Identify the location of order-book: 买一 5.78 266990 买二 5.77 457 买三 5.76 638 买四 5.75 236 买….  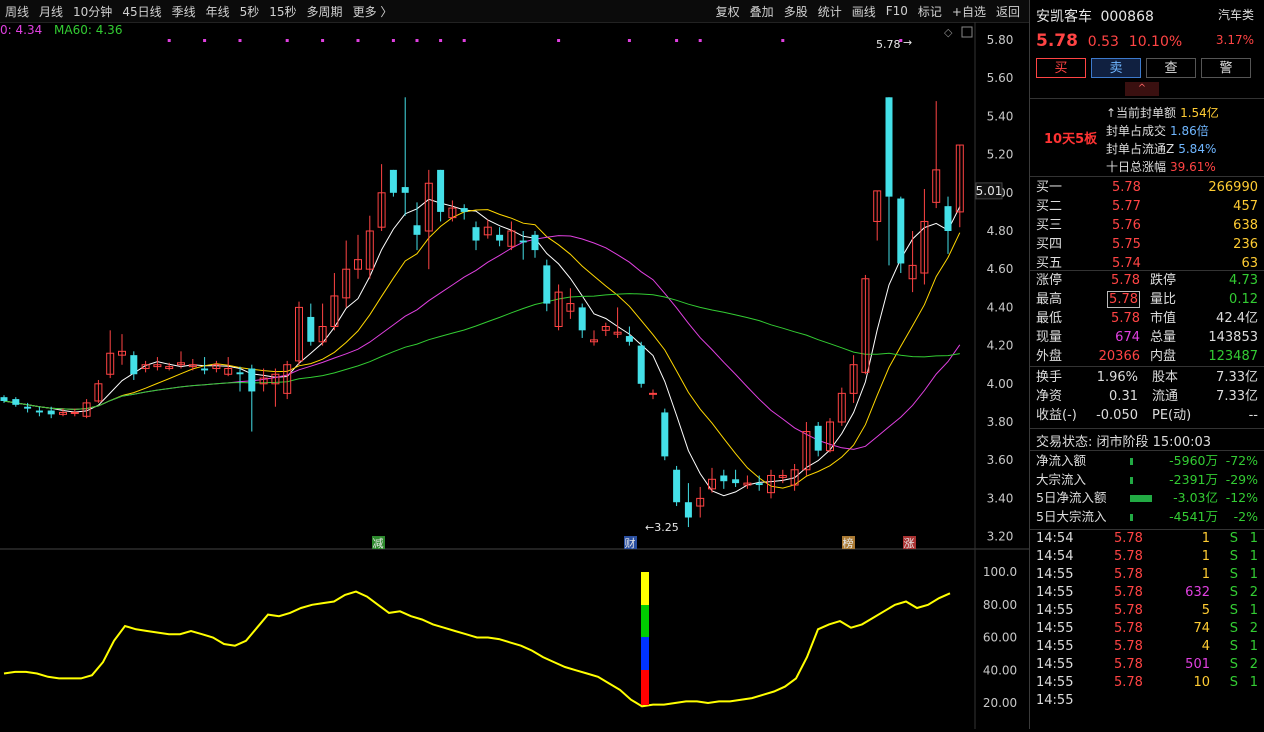
(1147, 225).